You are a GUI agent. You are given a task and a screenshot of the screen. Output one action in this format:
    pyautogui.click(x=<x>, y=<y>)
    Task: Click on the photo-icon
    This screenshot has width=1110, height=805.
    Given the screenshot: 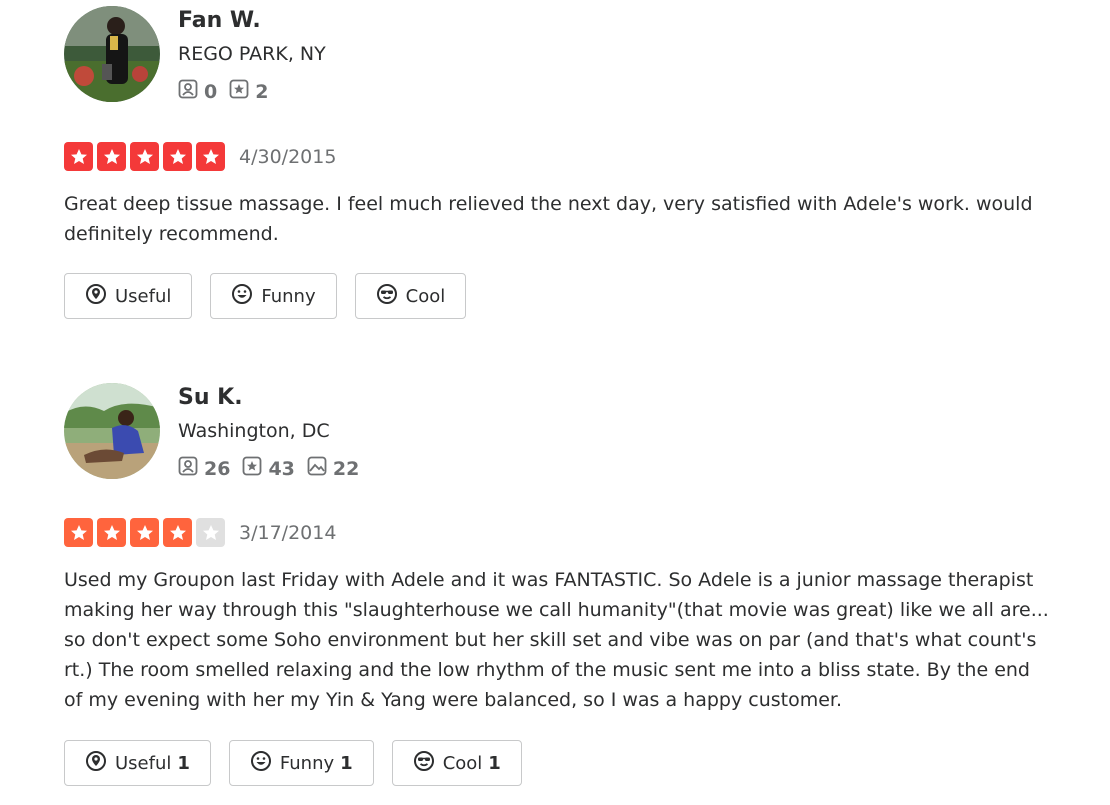 What is the action you would take?
    pyautogui.click(x=320, y=468)
    